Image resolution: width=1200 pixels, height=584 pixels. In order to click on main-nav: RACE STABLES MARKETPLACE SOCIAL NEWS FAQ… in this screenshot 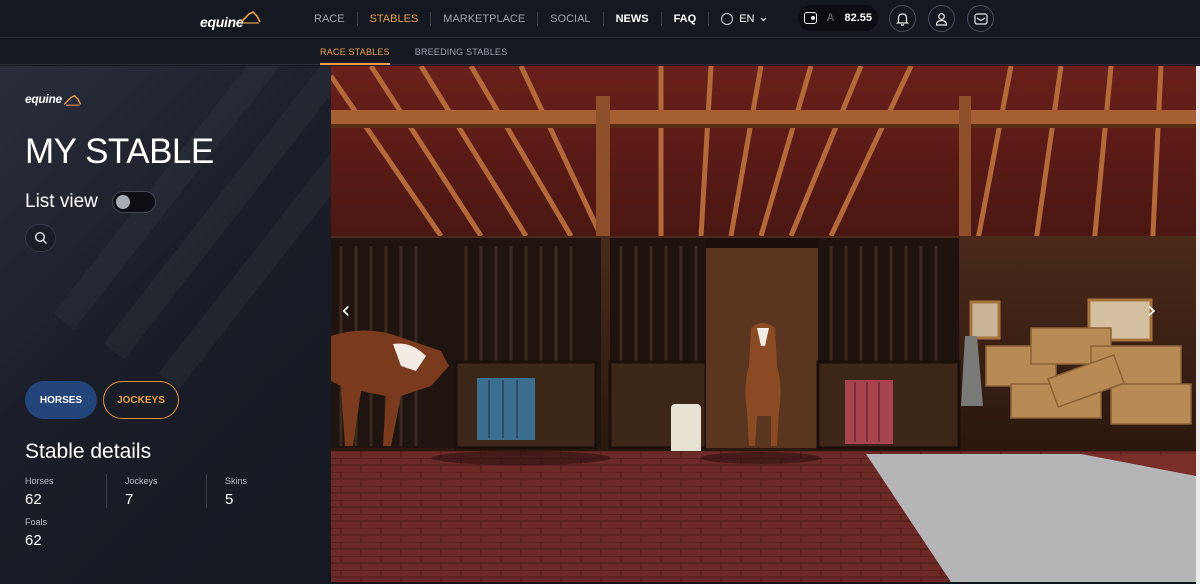, I will do `click(540, 19)`.